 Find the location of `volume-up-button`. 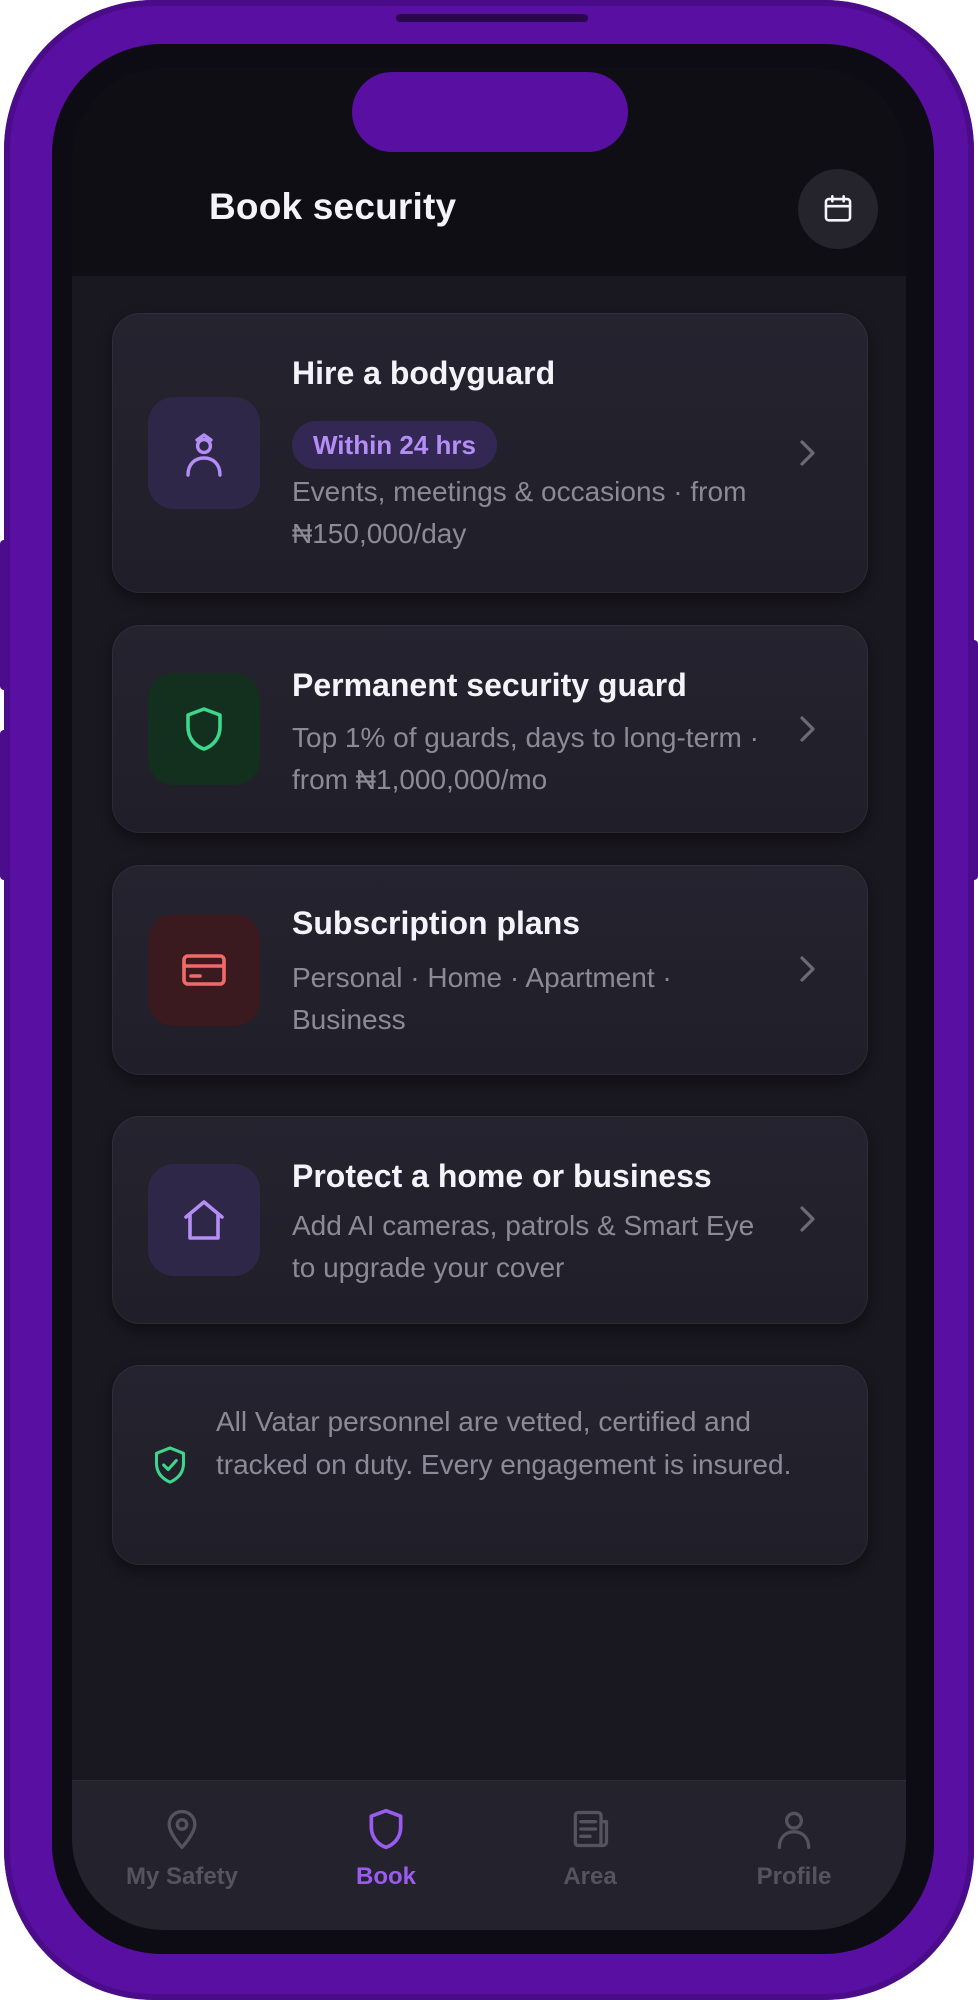

volume-up-button is located at coordinates (4, 615).